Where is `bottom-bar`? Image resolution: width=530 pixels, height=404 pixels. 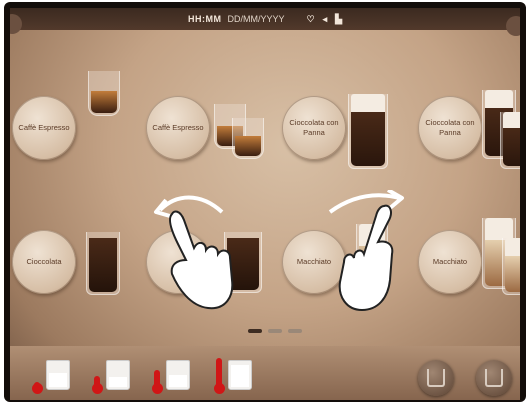
bottom-bar is located at coordinates (265, 373).